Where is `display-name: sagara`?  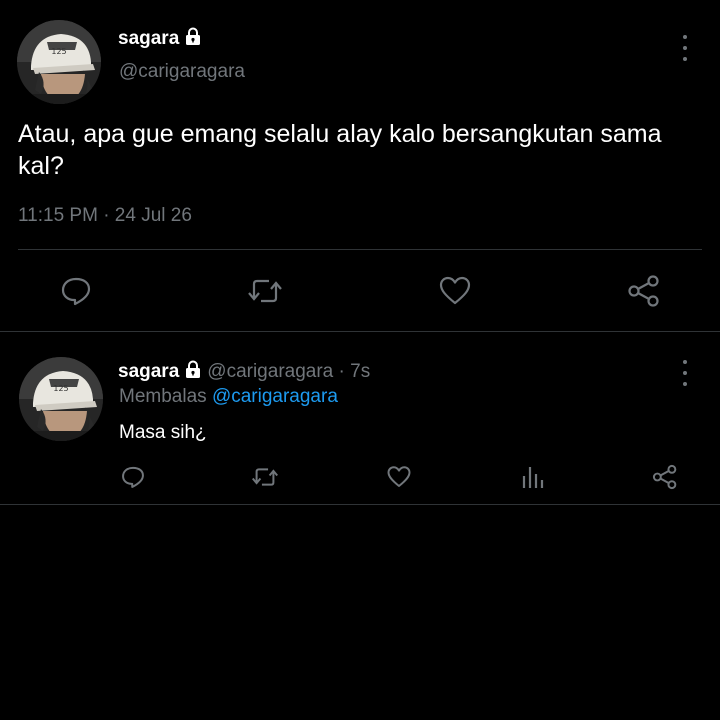
display-name: sagara is located at coordinates (160, 39).